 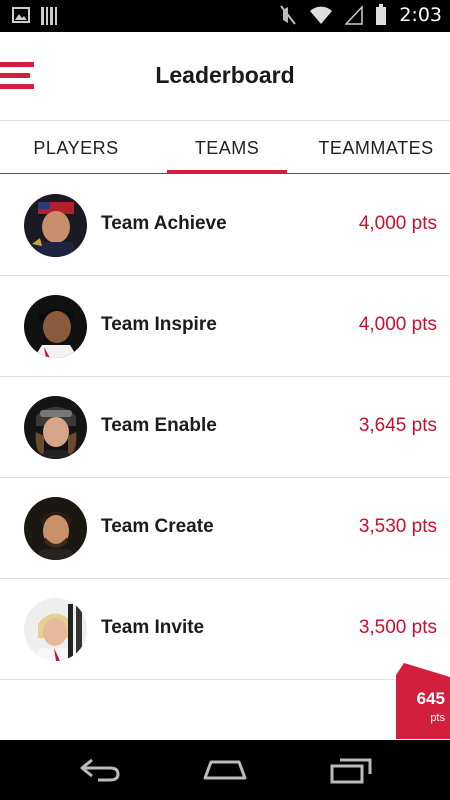 I want to click on tab-teammates: TEAMMATES, so click(x=376, y=147).